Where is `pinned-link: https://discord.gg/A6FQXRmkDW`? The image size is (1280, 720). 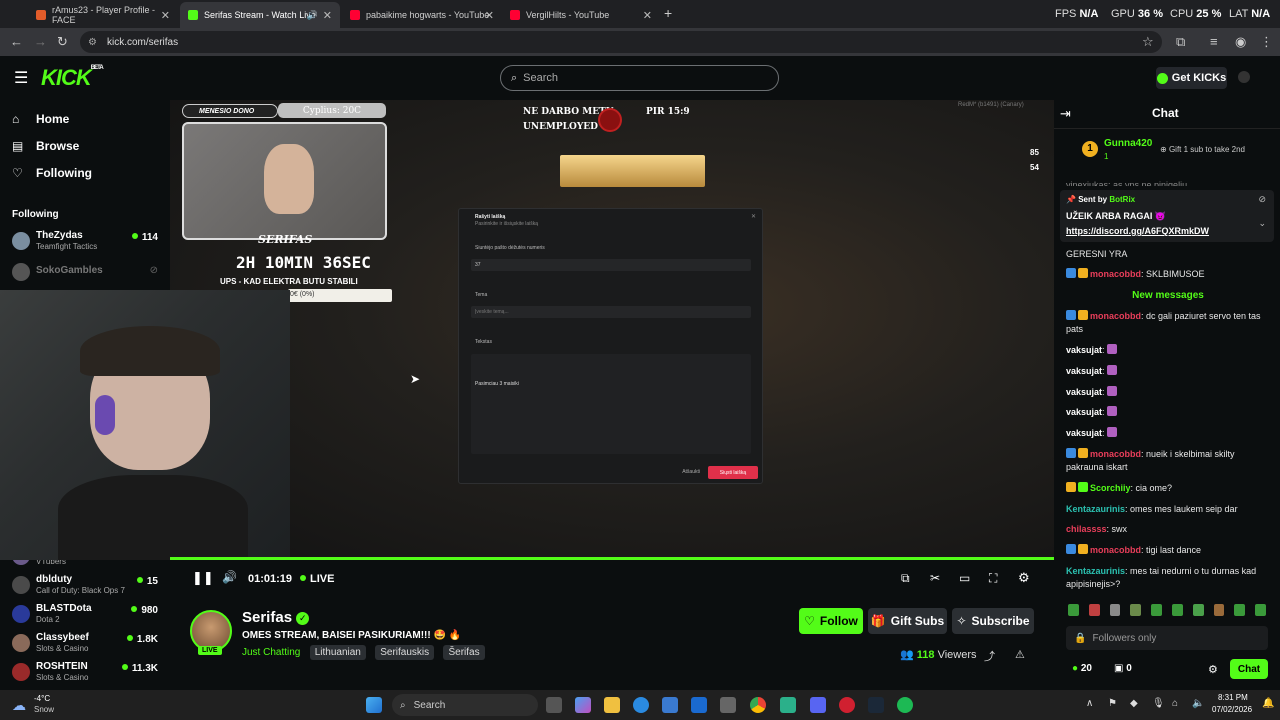 pinned-link: https://discord.gg/A6FQXRmkDW is located at coordinates (1137, 231).